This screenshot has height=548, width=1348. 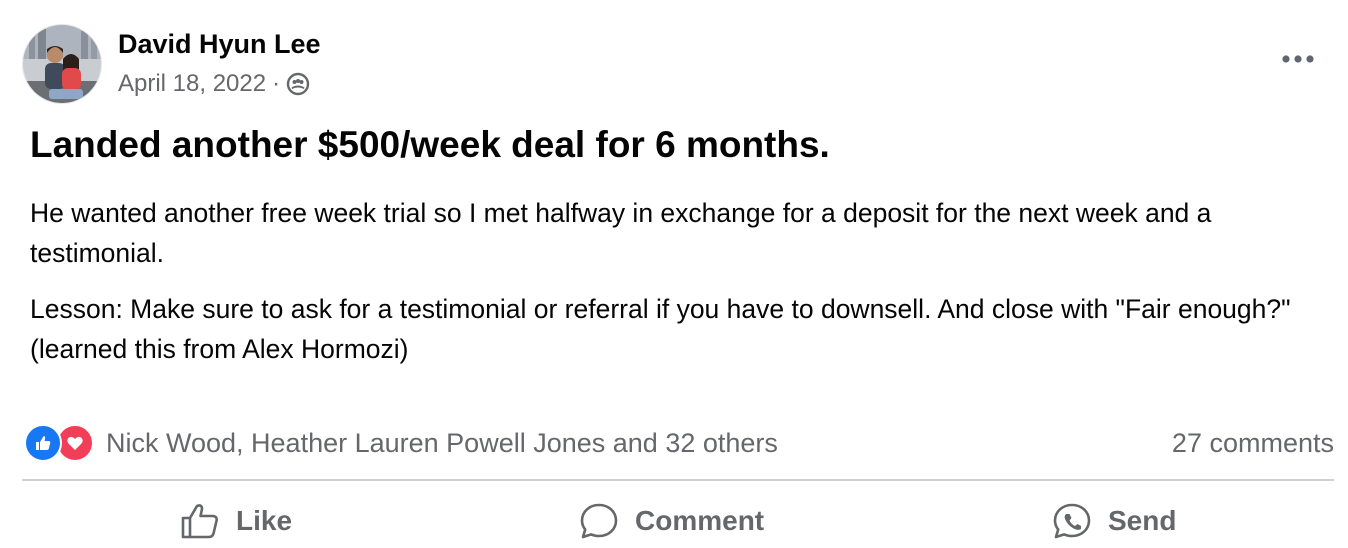 I want to click on messenger-icon, so click(x=1072, y=521).